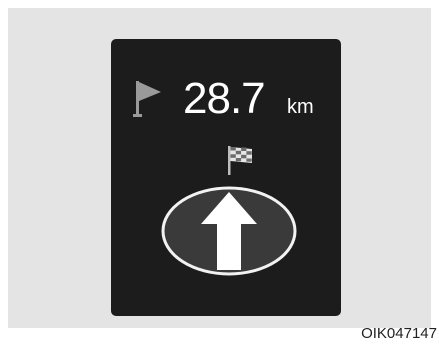 The height and width of the screenshot is (345, 439). I want to click on straight-ahead-arrow-icon, so click(229, 231).